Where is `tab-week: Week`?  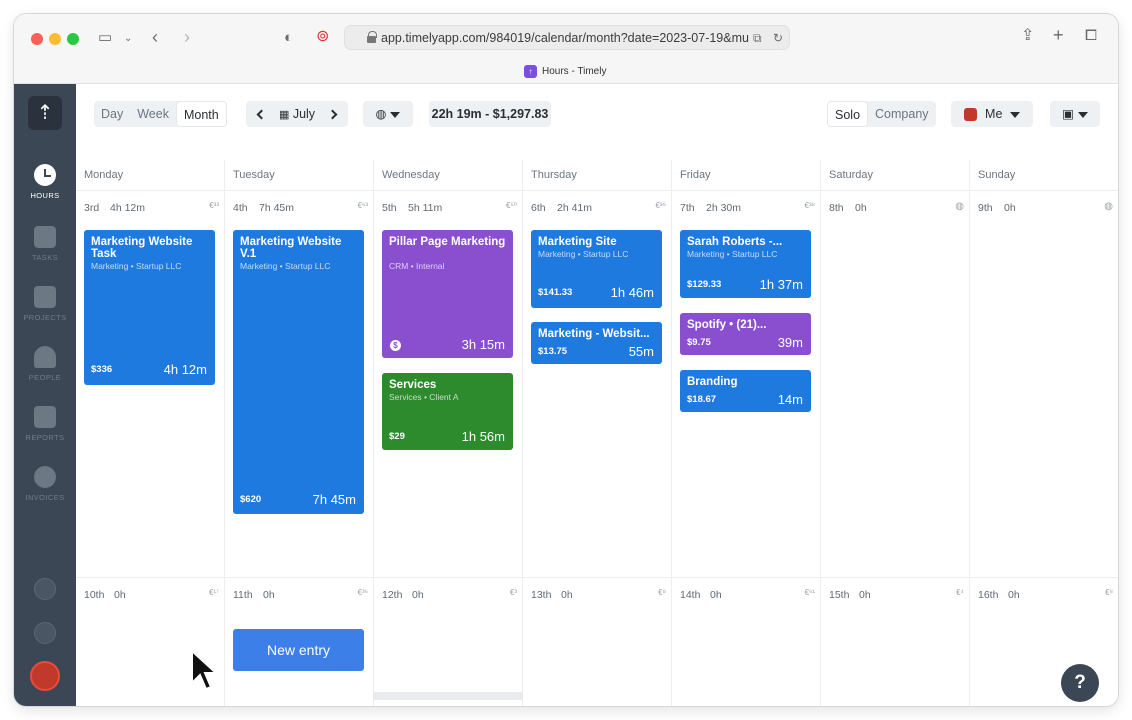 tab-week: Week is located at coordinates (153, 114).